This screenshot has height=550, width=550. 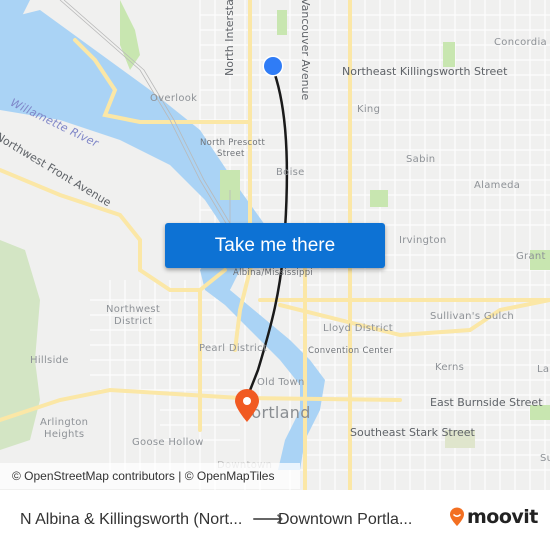 I want to click on label-north-interstate: North Interstate, so click(x=229, y=38).